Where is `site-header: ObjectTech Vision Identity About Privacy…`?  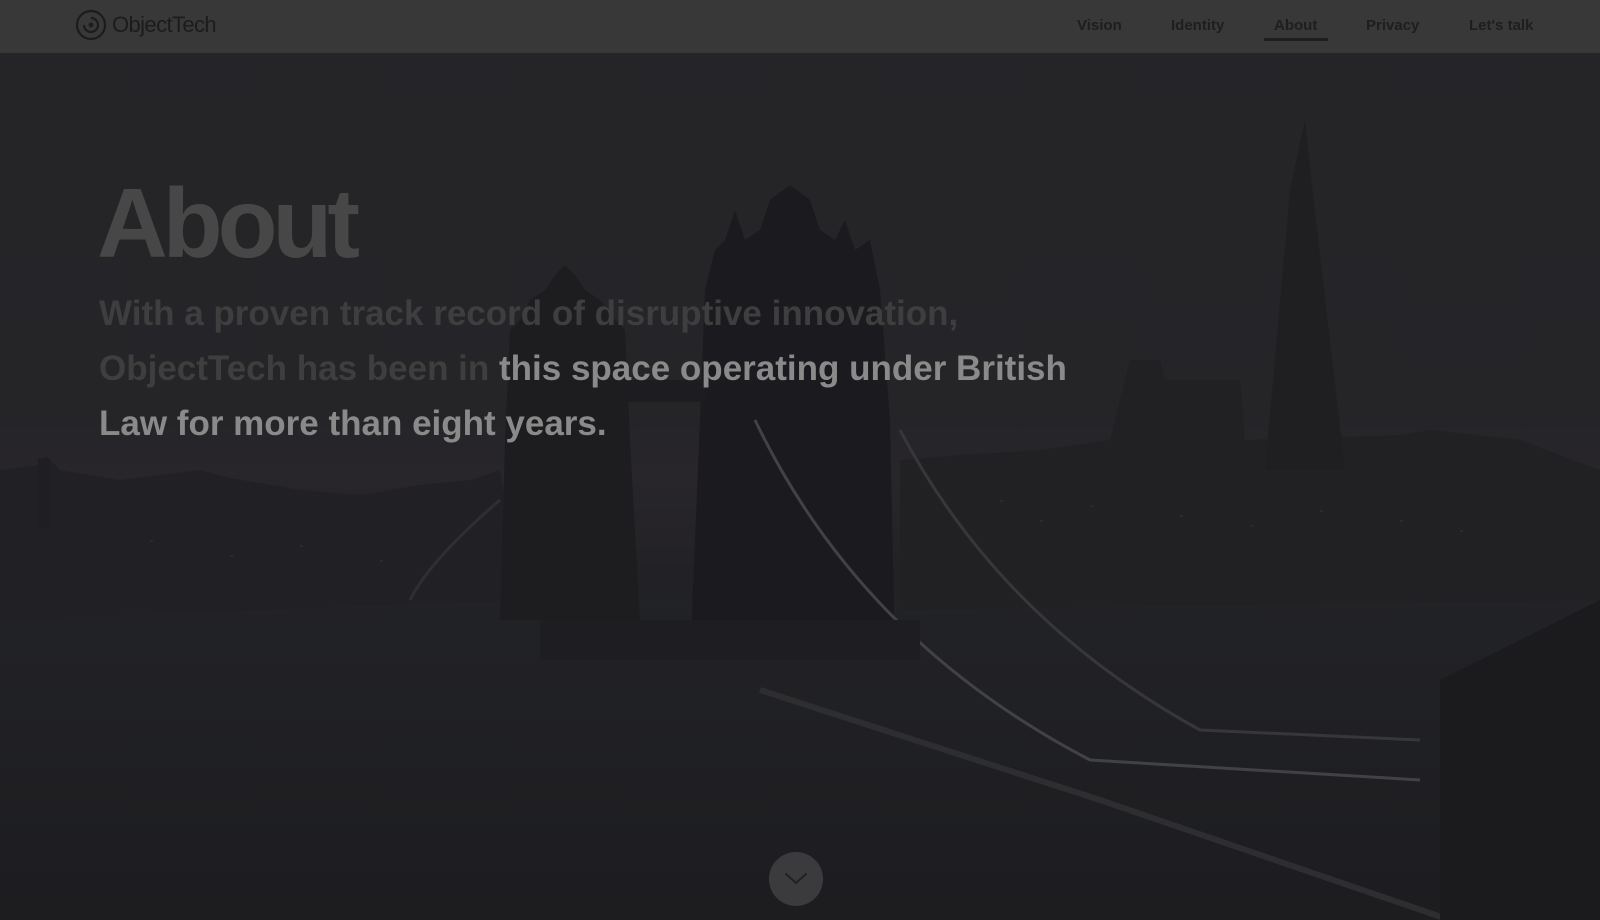 site-header: ObjectTech Vision Identity About Privacy… is located at coordinates (800, 26).